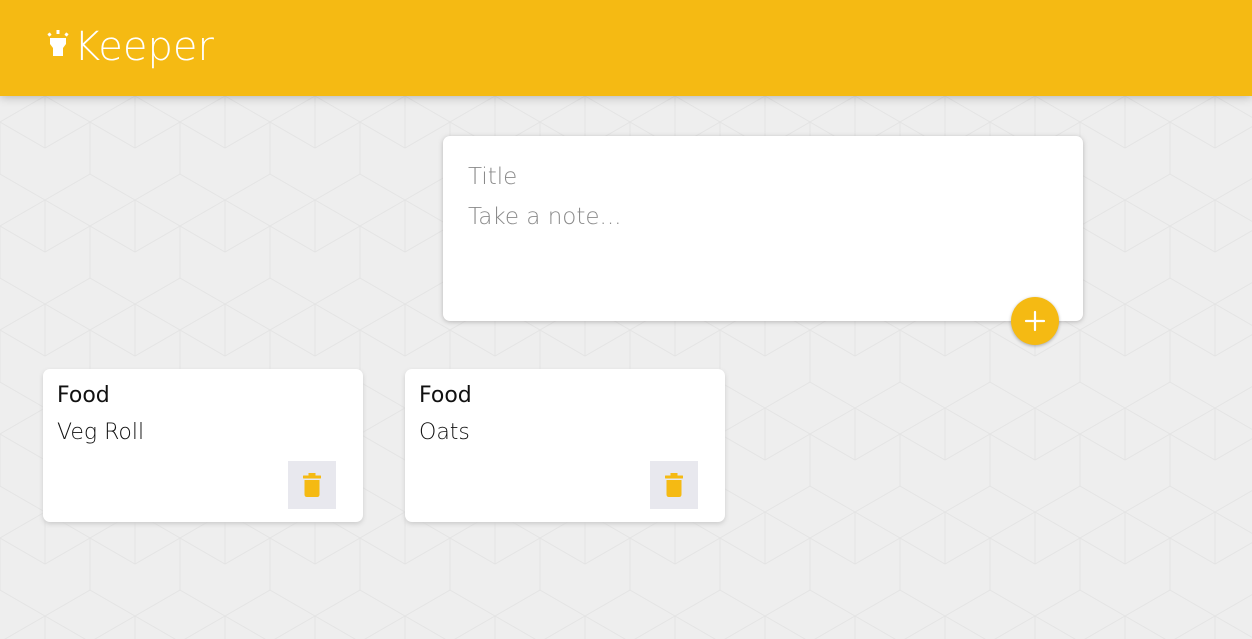 The width and height of the screenshot is (1252, 639). I want to click on note-content-input, so click(763, 244).